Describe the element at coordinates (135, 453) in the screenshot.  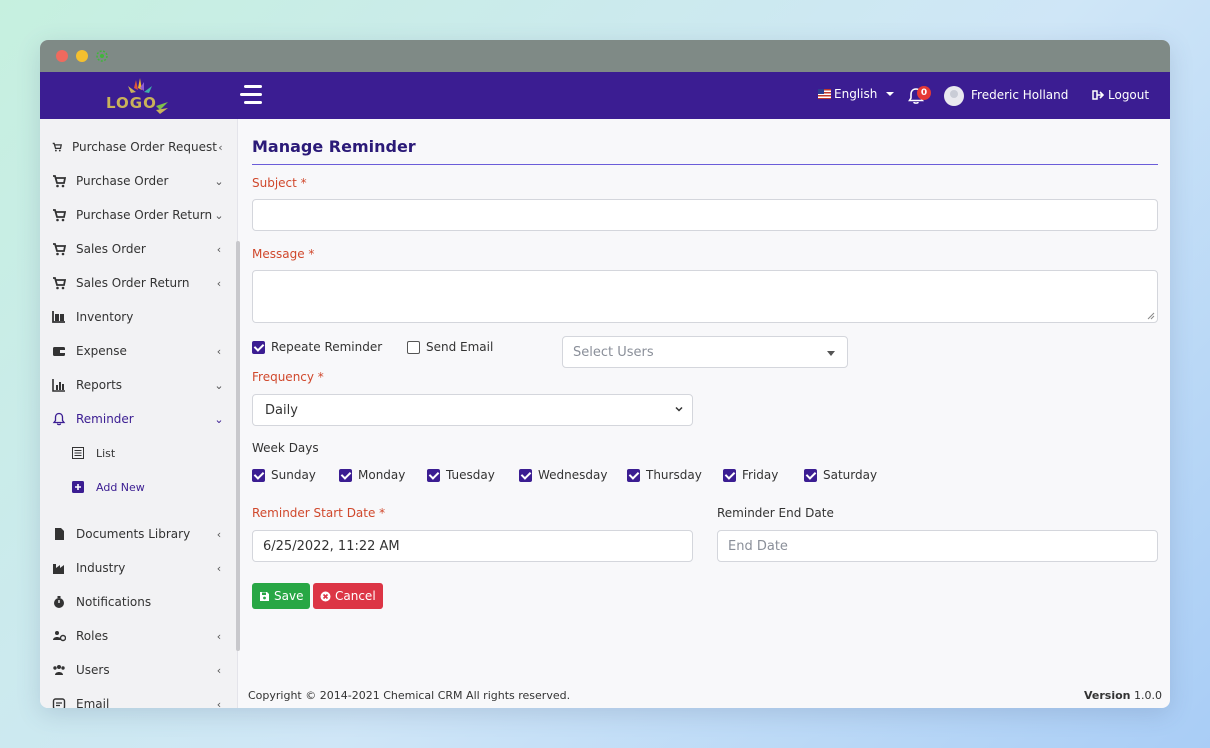
I see `sidebar-subitem-list: List` at that location.